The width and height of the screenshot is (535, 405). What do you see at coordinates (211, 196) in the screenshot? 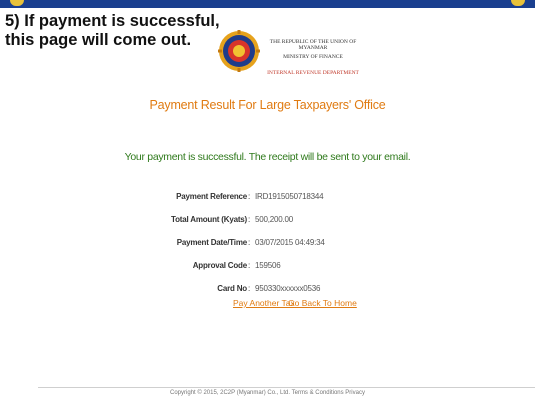
I see `detail-label: Payment Reference` at bounding box center [211, 196].